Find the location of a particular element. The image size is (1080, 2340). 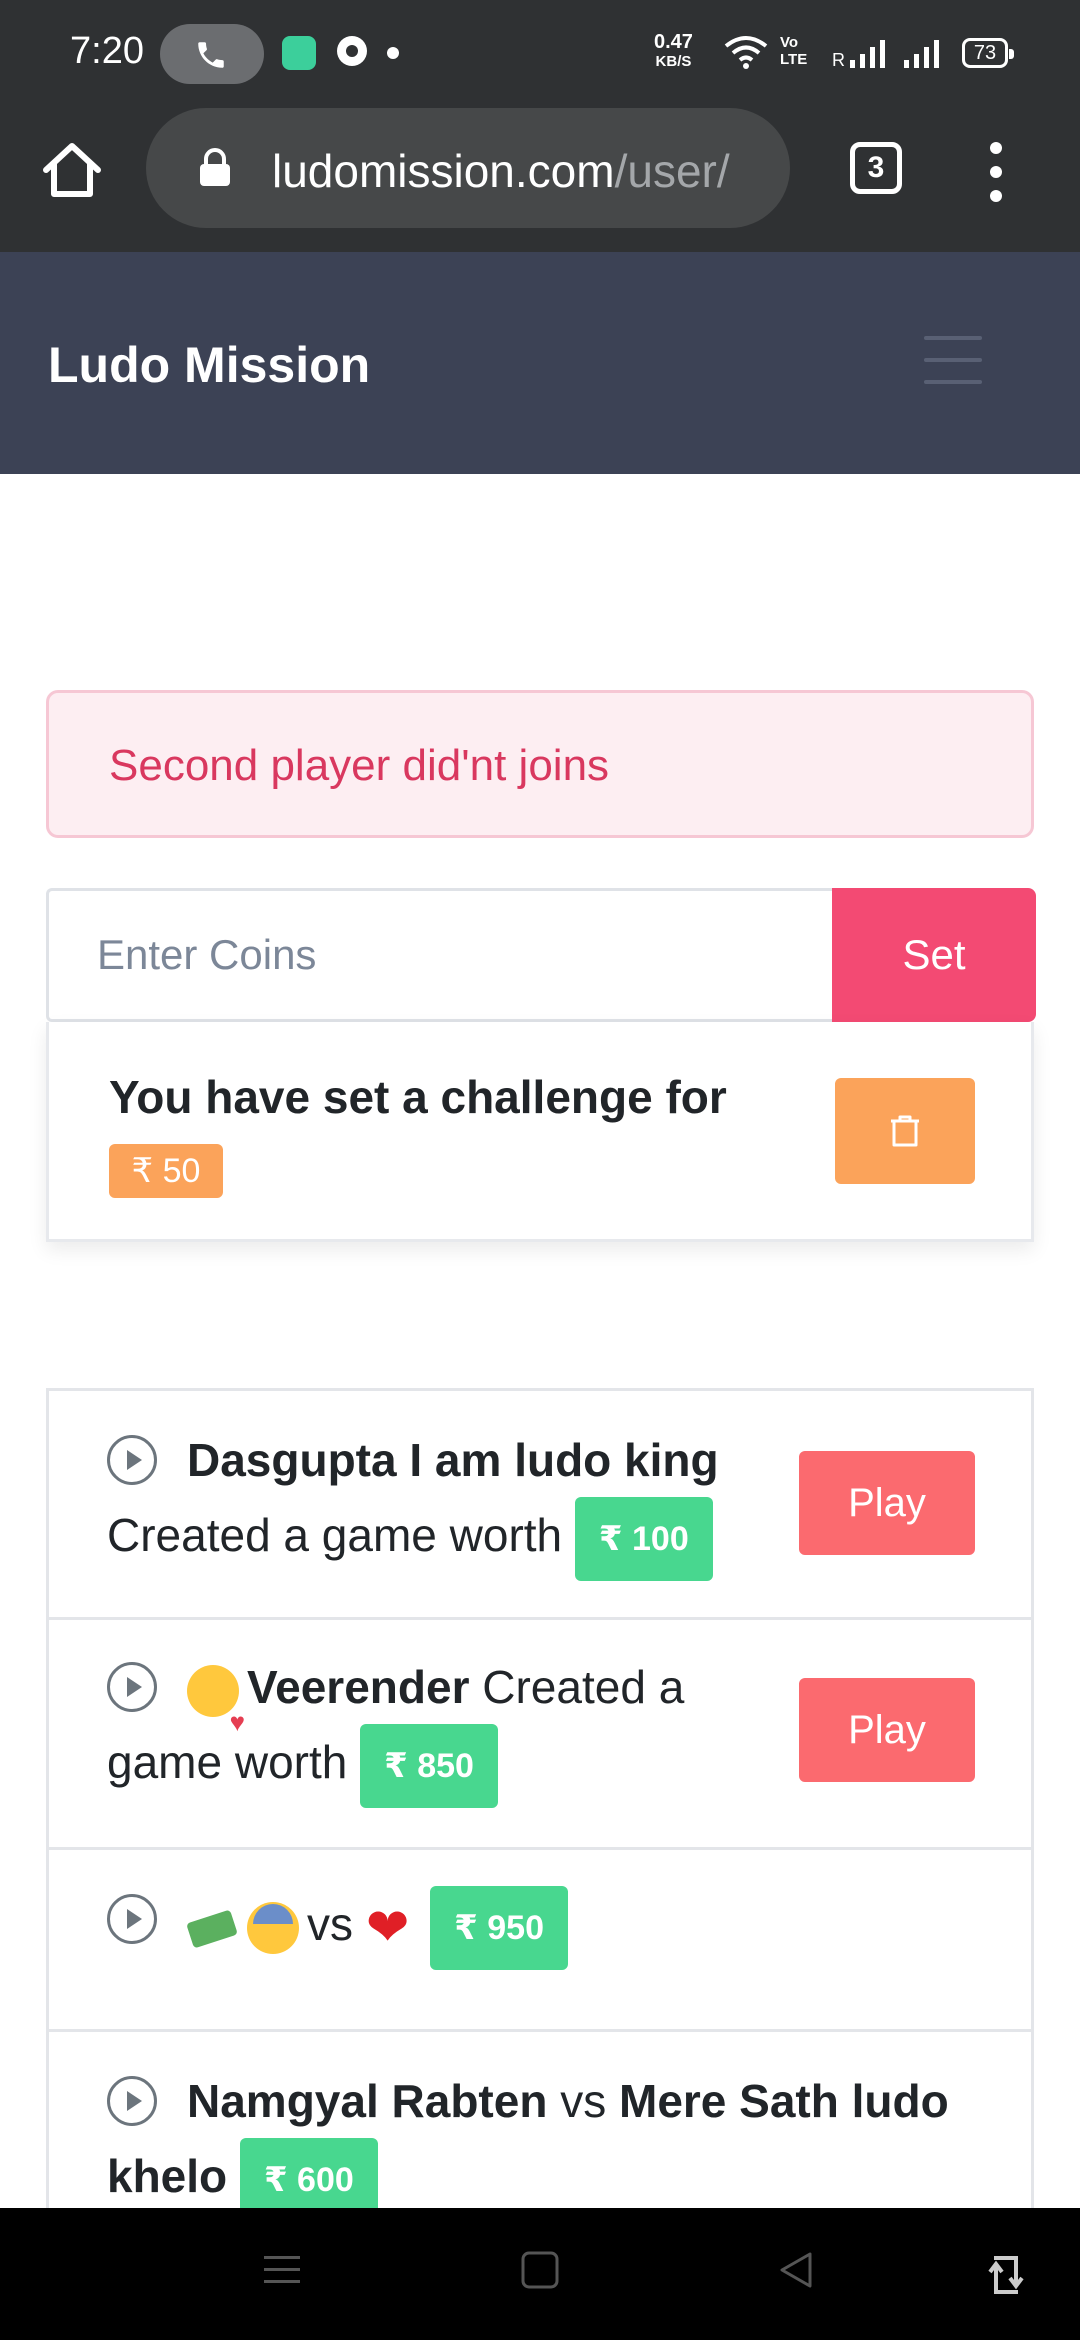

url-text: ludomission.com/user/ is located at coordinates (501, 171).